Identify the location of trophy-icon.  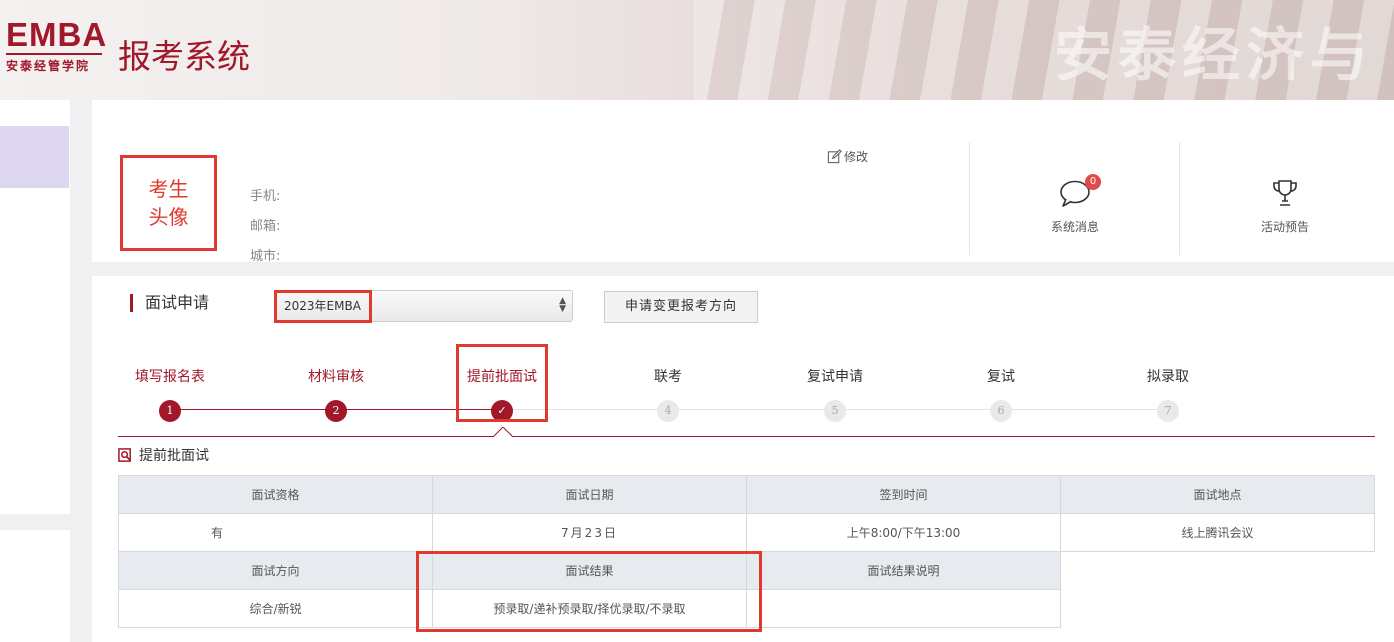
(1285, 193).